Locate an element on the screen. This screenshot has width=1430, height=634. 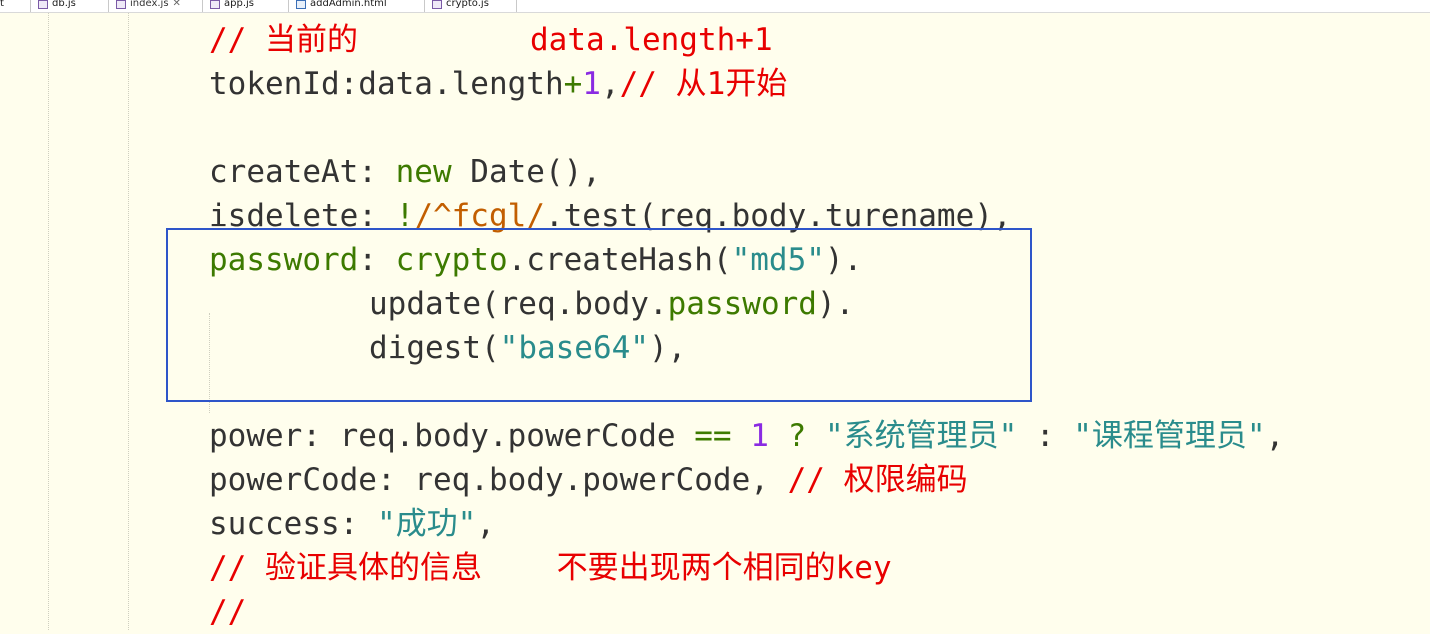
code-operator: == is located at coordinates (713, 436).